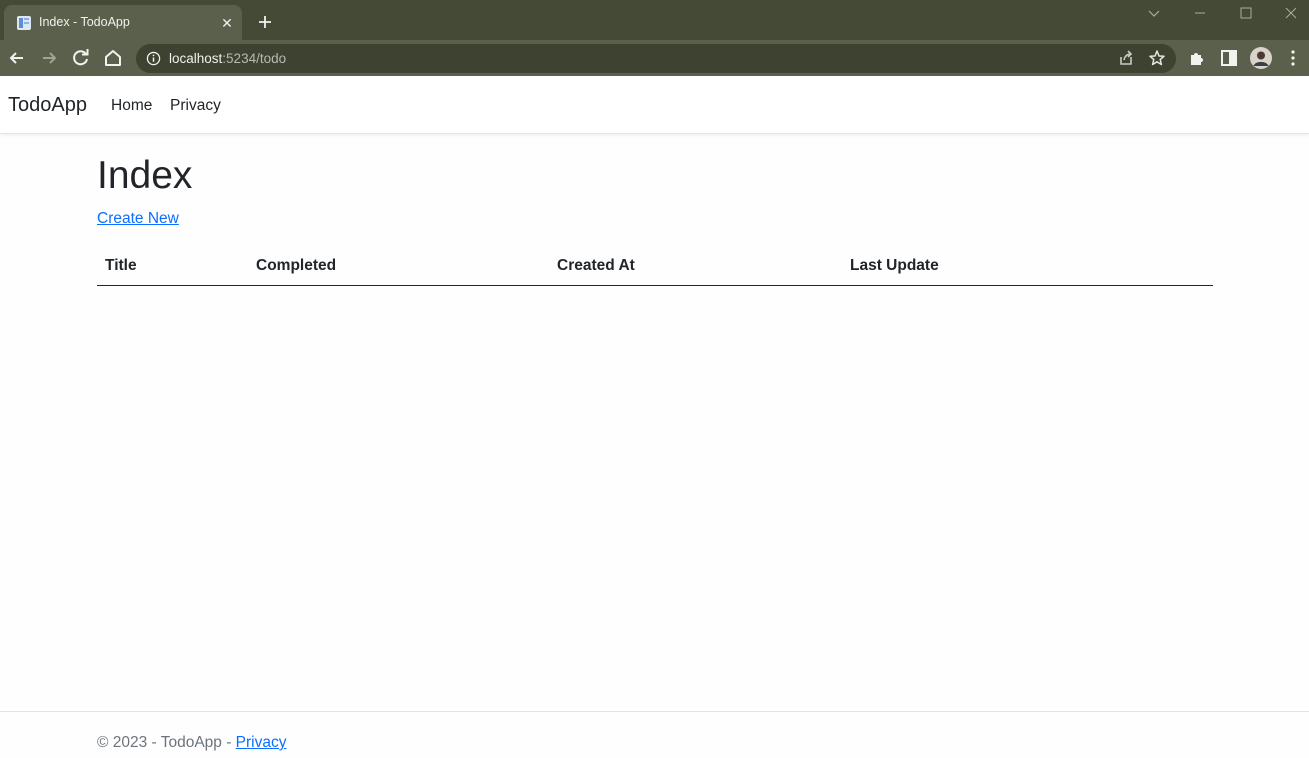  Describe the element at coordinates (131, 106) in the screenshot. I see `nav-link-home: Home` at that location.